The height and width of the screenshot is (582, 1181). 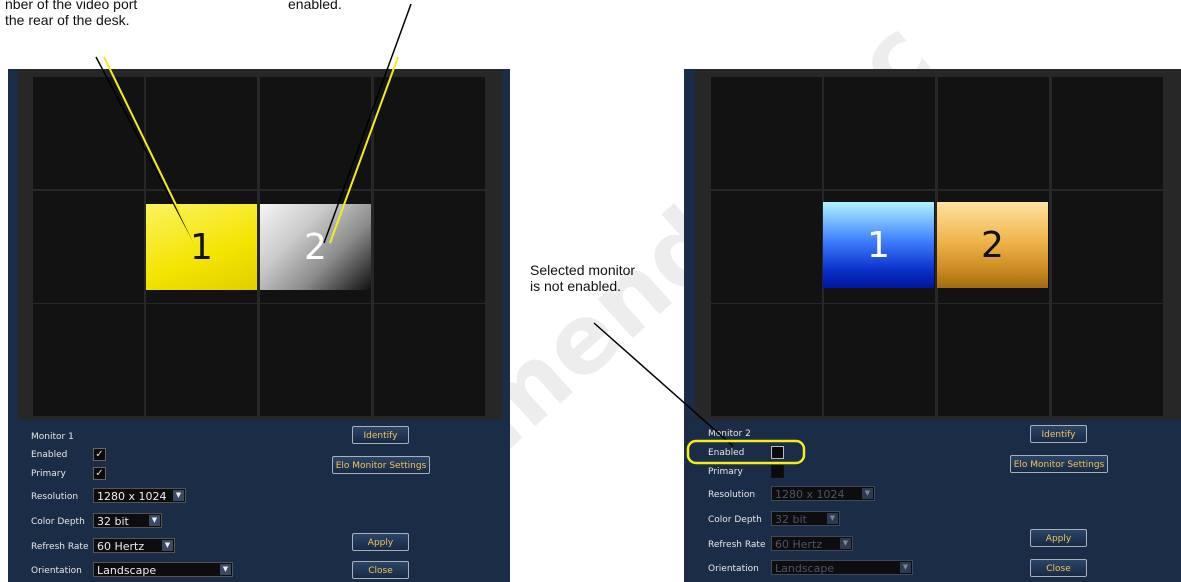 I want to click on enabled-highlight-box, so click(x=746, y=452).